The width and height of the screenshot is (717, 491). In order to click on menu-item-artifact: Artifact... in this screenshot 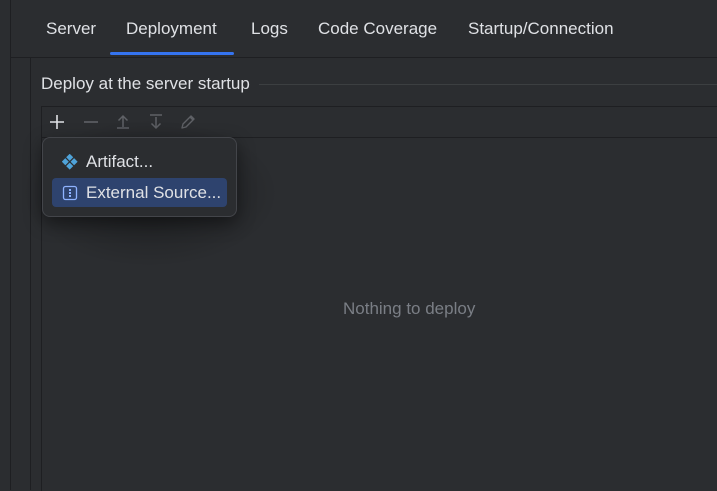, I will do `click(139, 161)`.